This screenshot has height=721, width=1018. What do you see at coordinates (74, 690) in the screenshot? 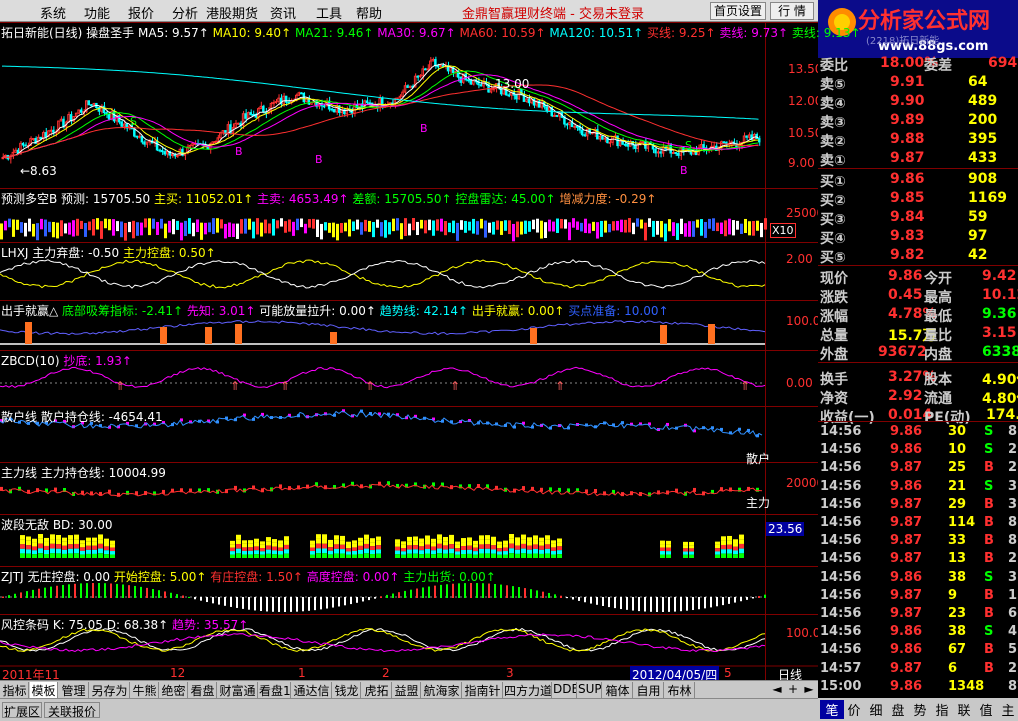
I see `template-tab-2: 管理` at bounding box center [74, 690].